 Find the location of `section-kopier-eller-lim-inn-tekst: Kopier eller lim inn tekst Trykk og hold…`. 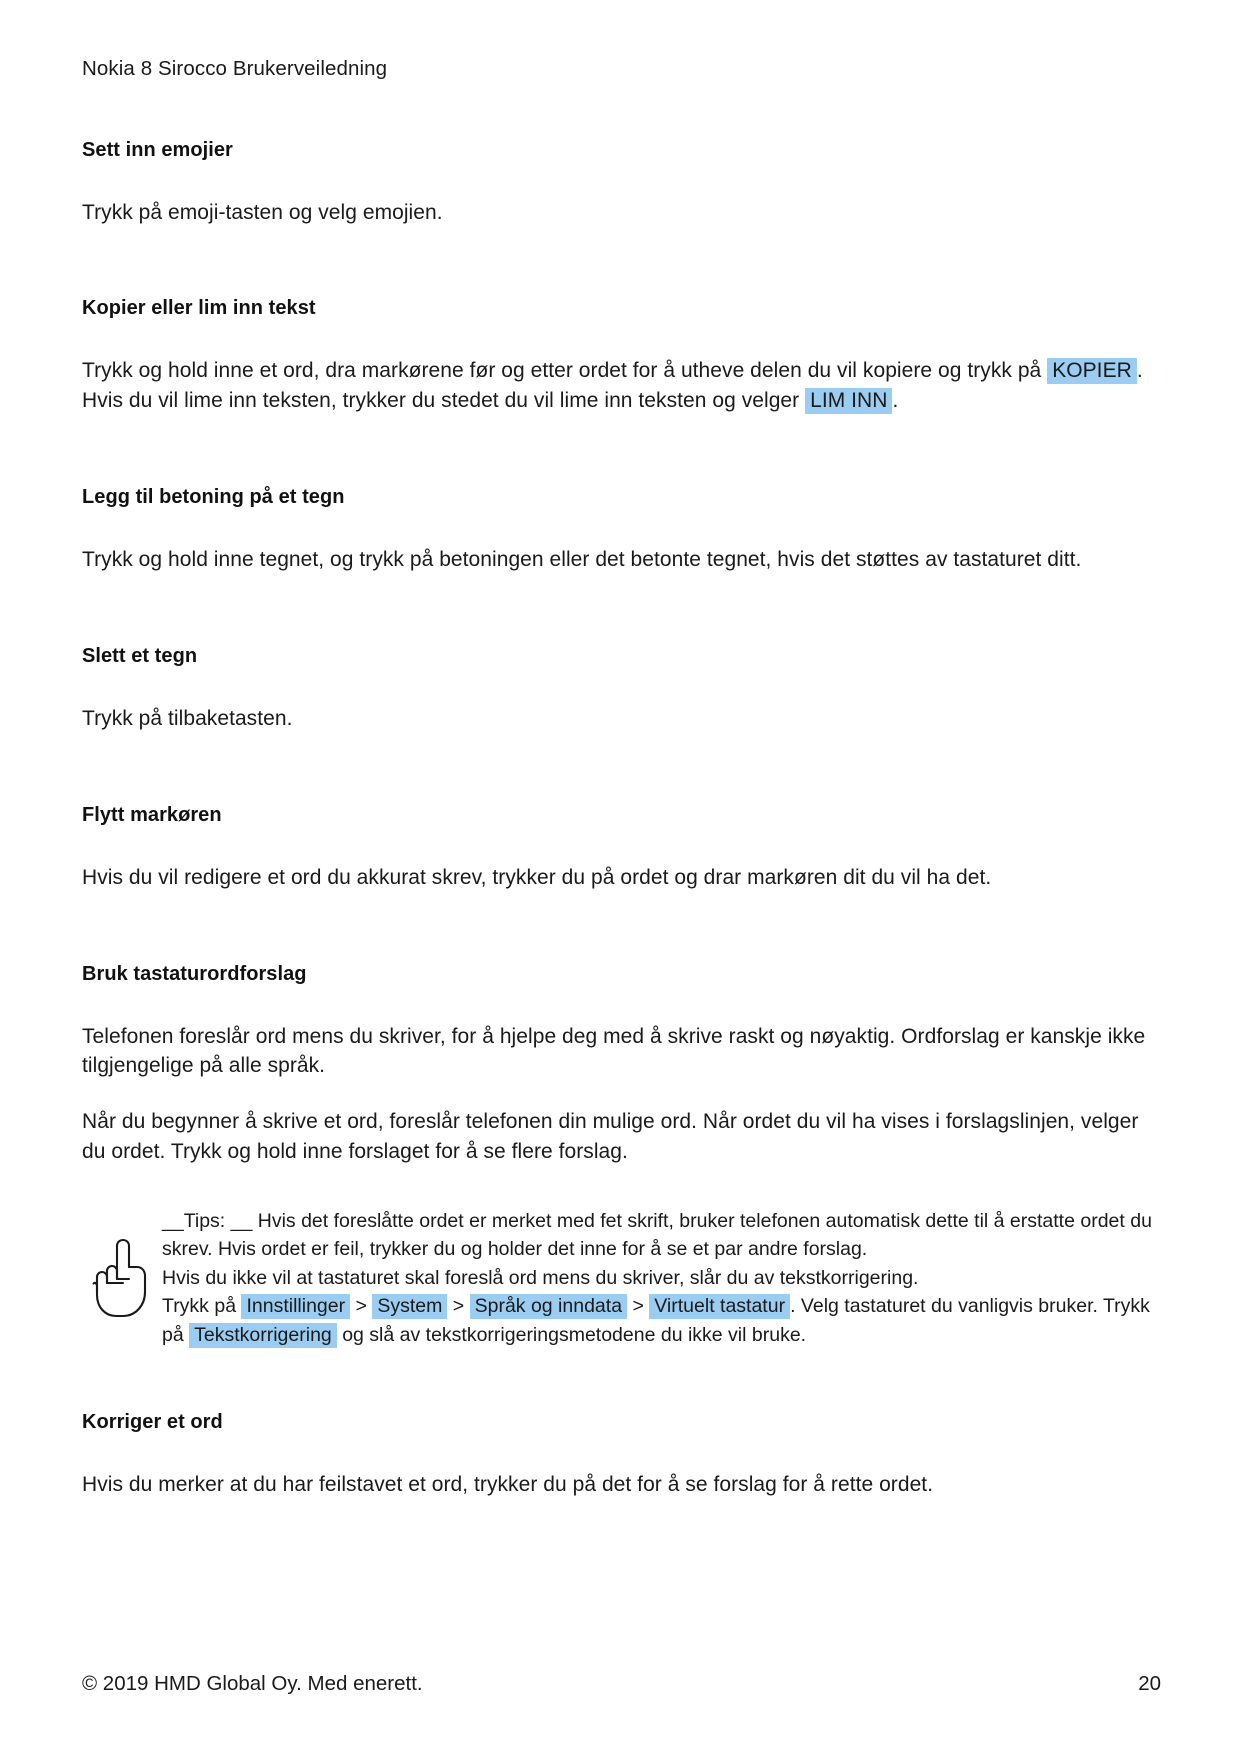

section-kopier-eller-lim-inn-tekst: Kopier eller lim inn tekst Trykk og hold… is located at coordinates (621, 355).